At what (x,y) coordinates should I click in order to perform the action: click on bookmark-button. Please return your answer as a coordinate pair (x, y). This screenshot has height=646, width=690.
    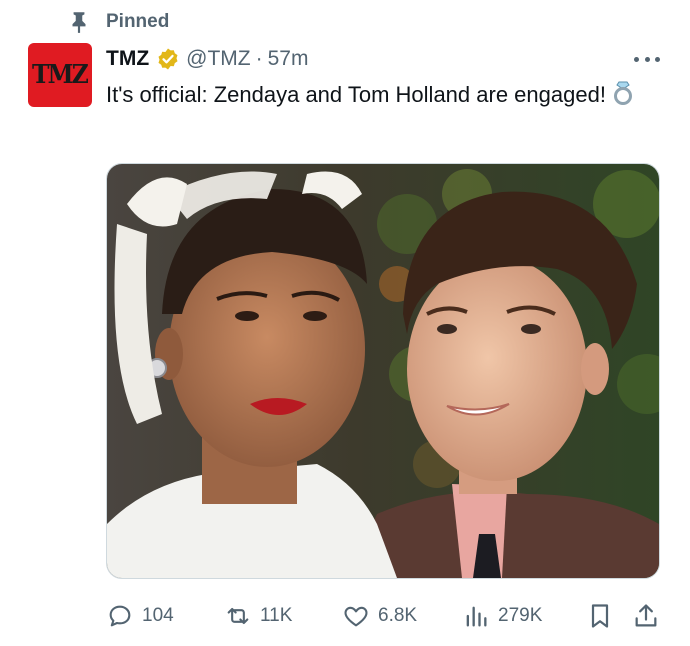
    Looking at the image, I should click on (600, 616).